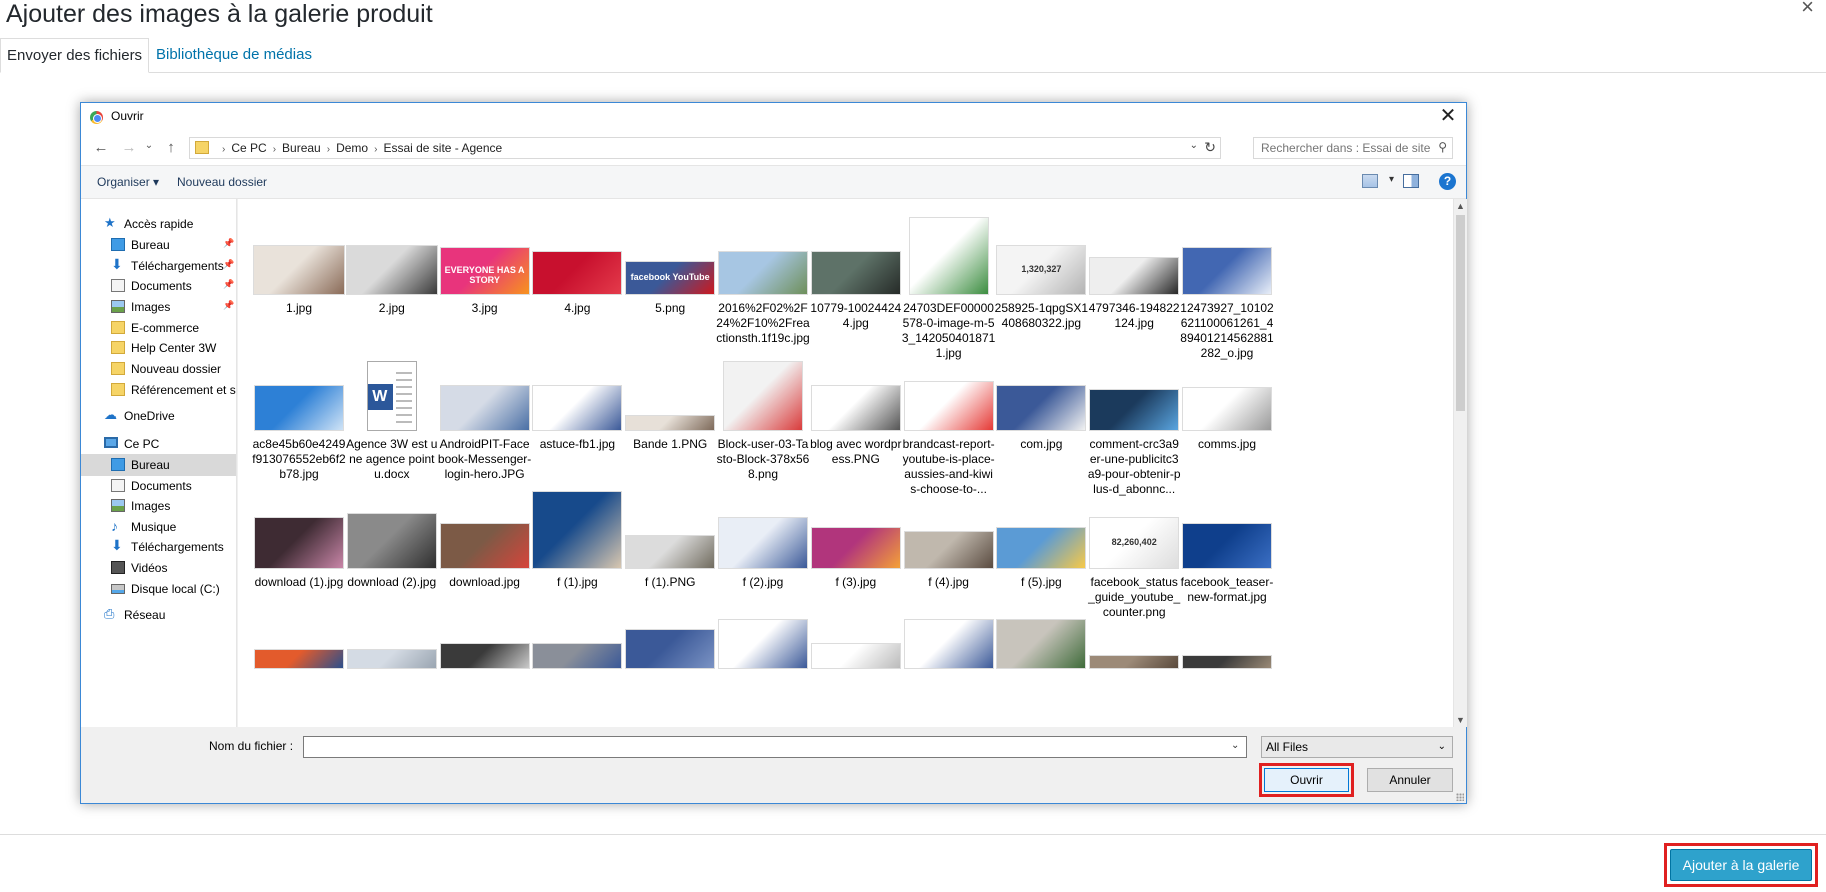 This screenshot has height=892, width=1826. I want to click on sidebar-item: Référencement et s, so click(158, 390).